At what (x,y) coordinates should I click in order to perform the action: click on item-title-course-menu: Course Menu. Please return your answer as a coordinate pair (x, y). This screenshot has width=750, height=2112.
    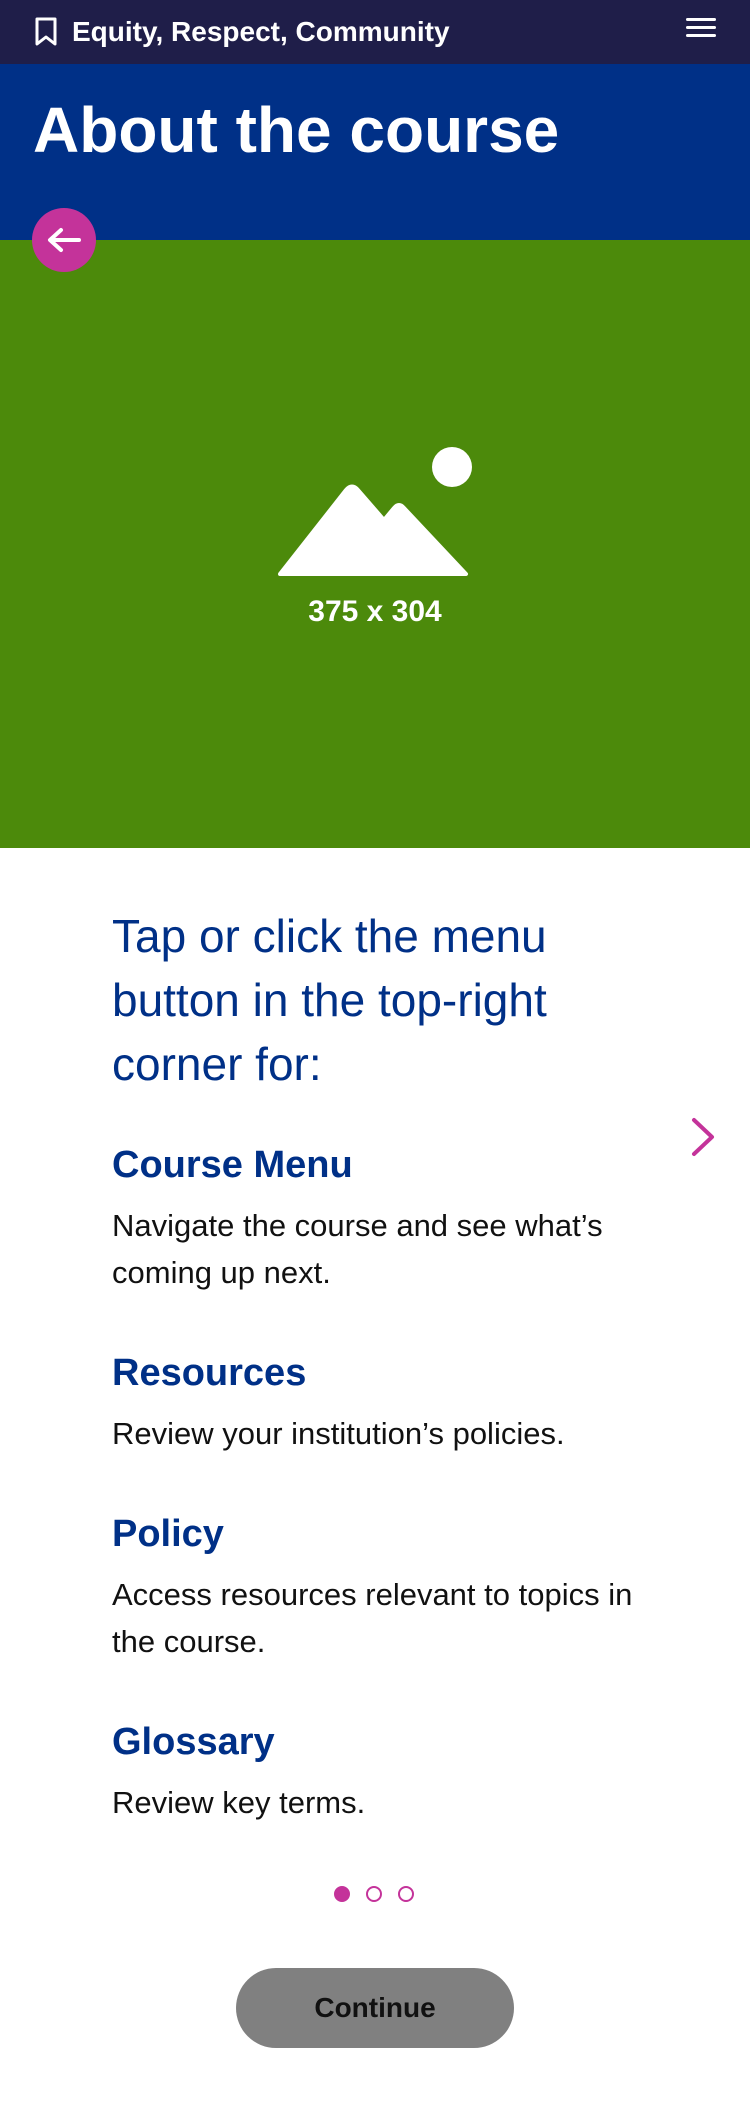
    Looking at the image, I should click on (232, 1165).